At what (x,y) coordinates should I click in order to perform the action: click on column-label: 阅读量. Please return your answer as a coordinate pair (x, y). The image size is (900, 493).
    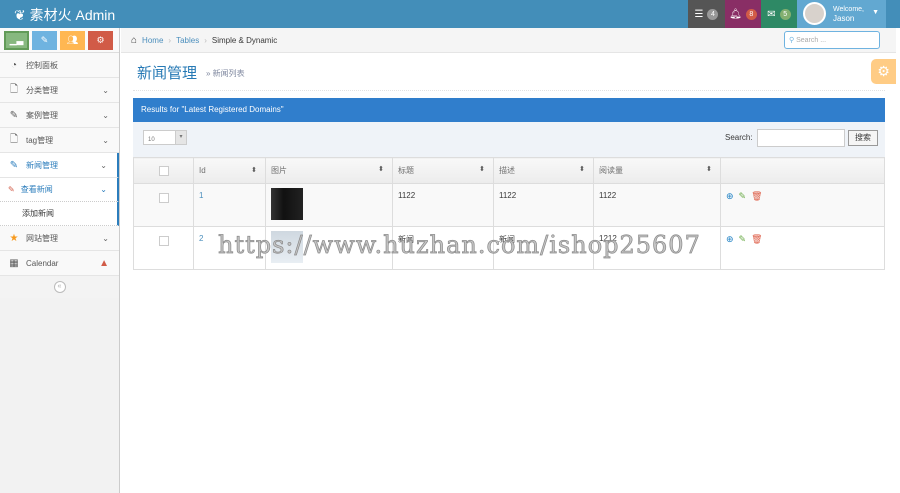
    Looking at the image, I should click on (611, 170).